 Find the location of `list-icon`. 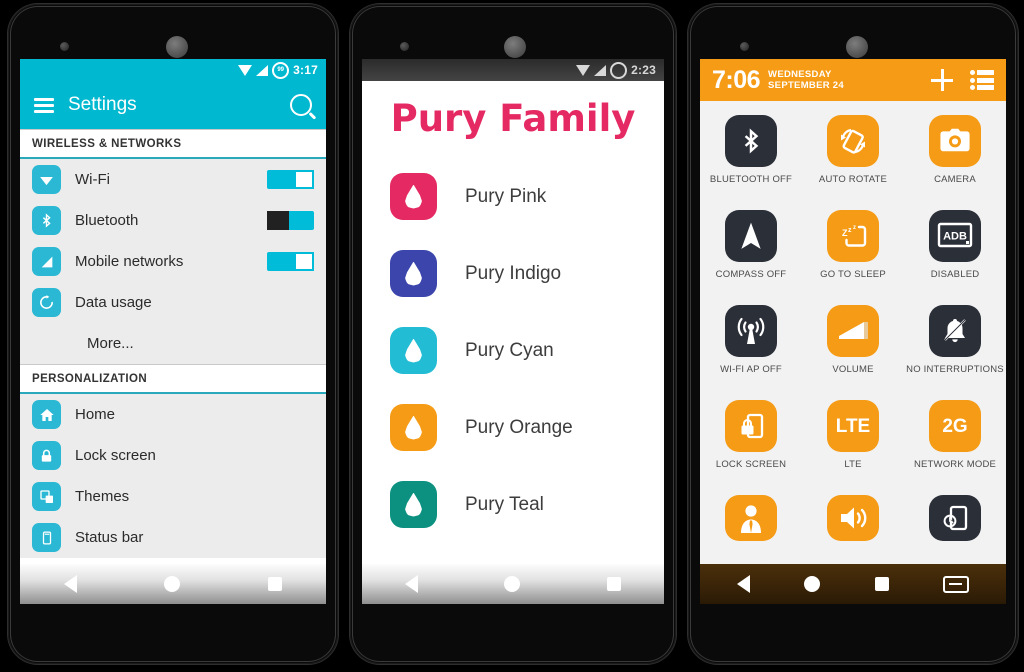

list-icon is located at coordinates (982, 80).